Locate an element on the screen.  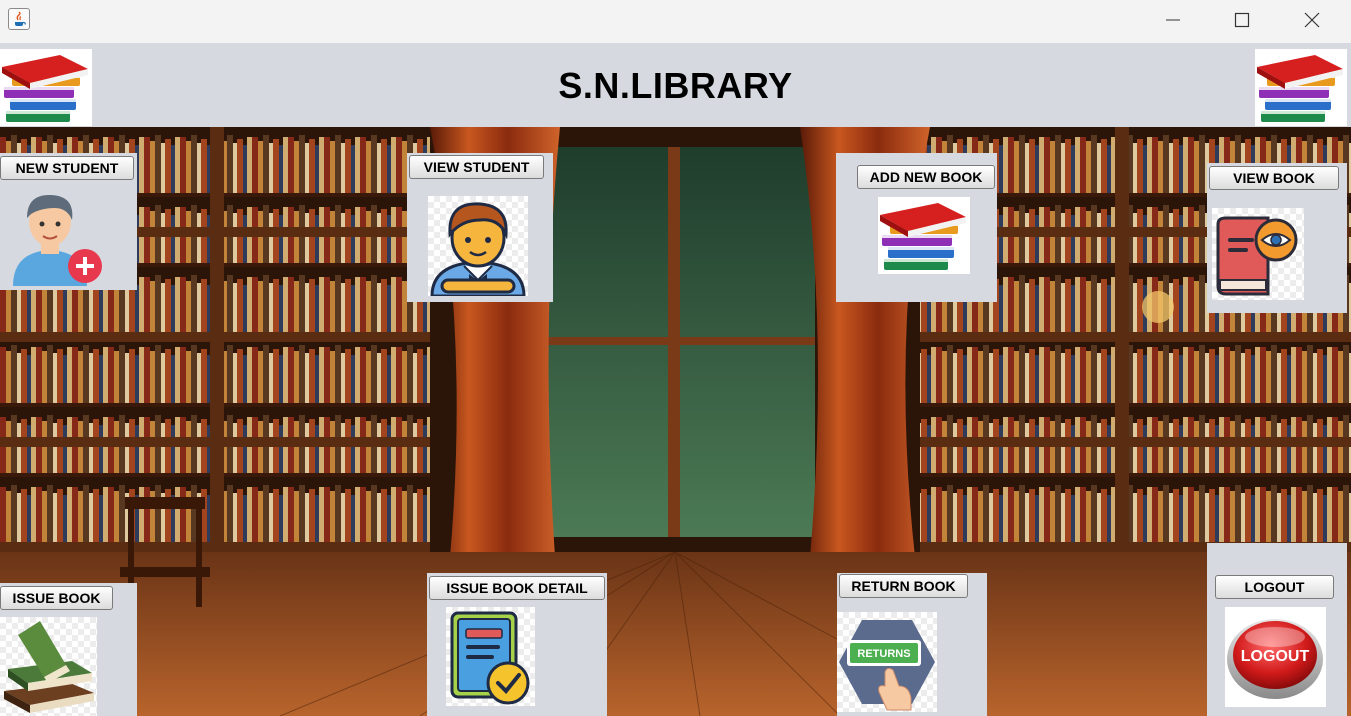
minimize-icon is located at coordinates (1173, 20).